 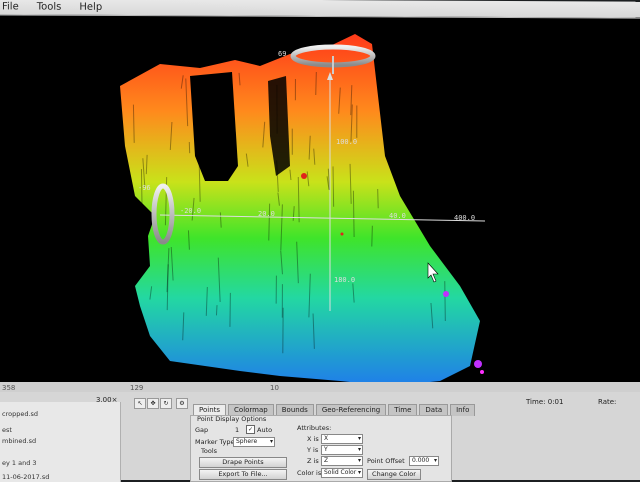 What do you see at coordinates (214, 442) in the screenshot?
I see `marker-type-label: Marker Type` at bounding box center [214, 442].